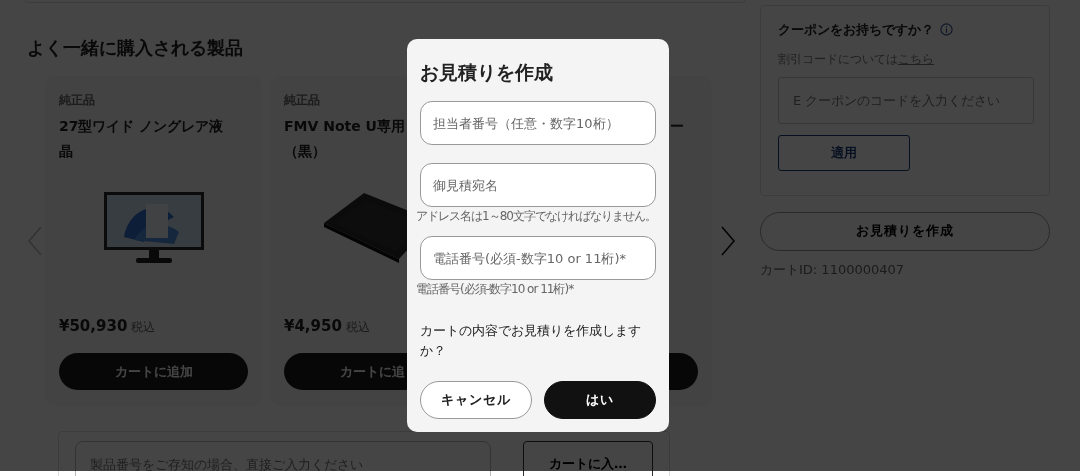  Describe the element at coordinates (531, 341) in the screenshot. I see `dialog-message: カートの内容でお見積りを作成しますか？` at that location.